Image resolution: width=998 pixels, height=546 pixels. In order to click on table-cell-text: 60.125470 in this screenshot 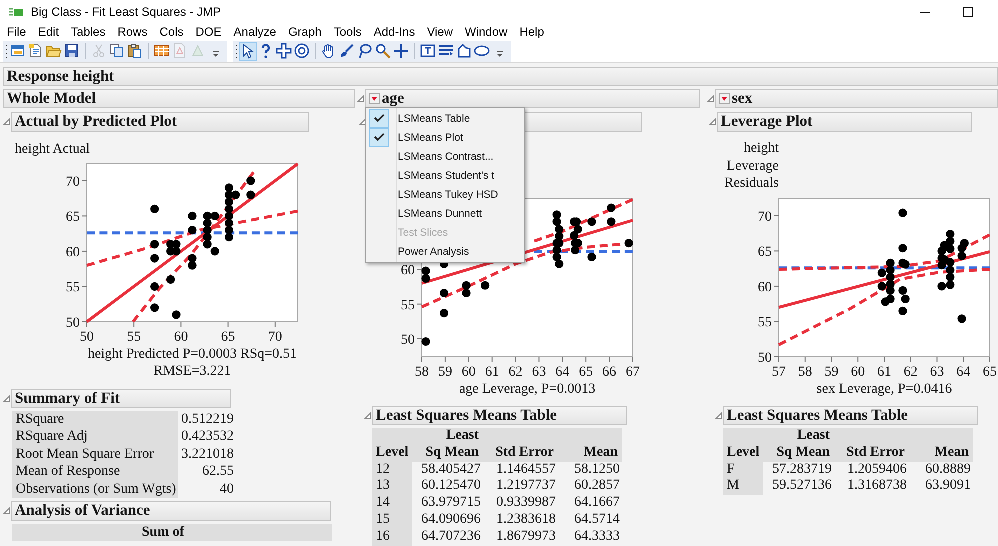, I will do `click(451, 487)`.